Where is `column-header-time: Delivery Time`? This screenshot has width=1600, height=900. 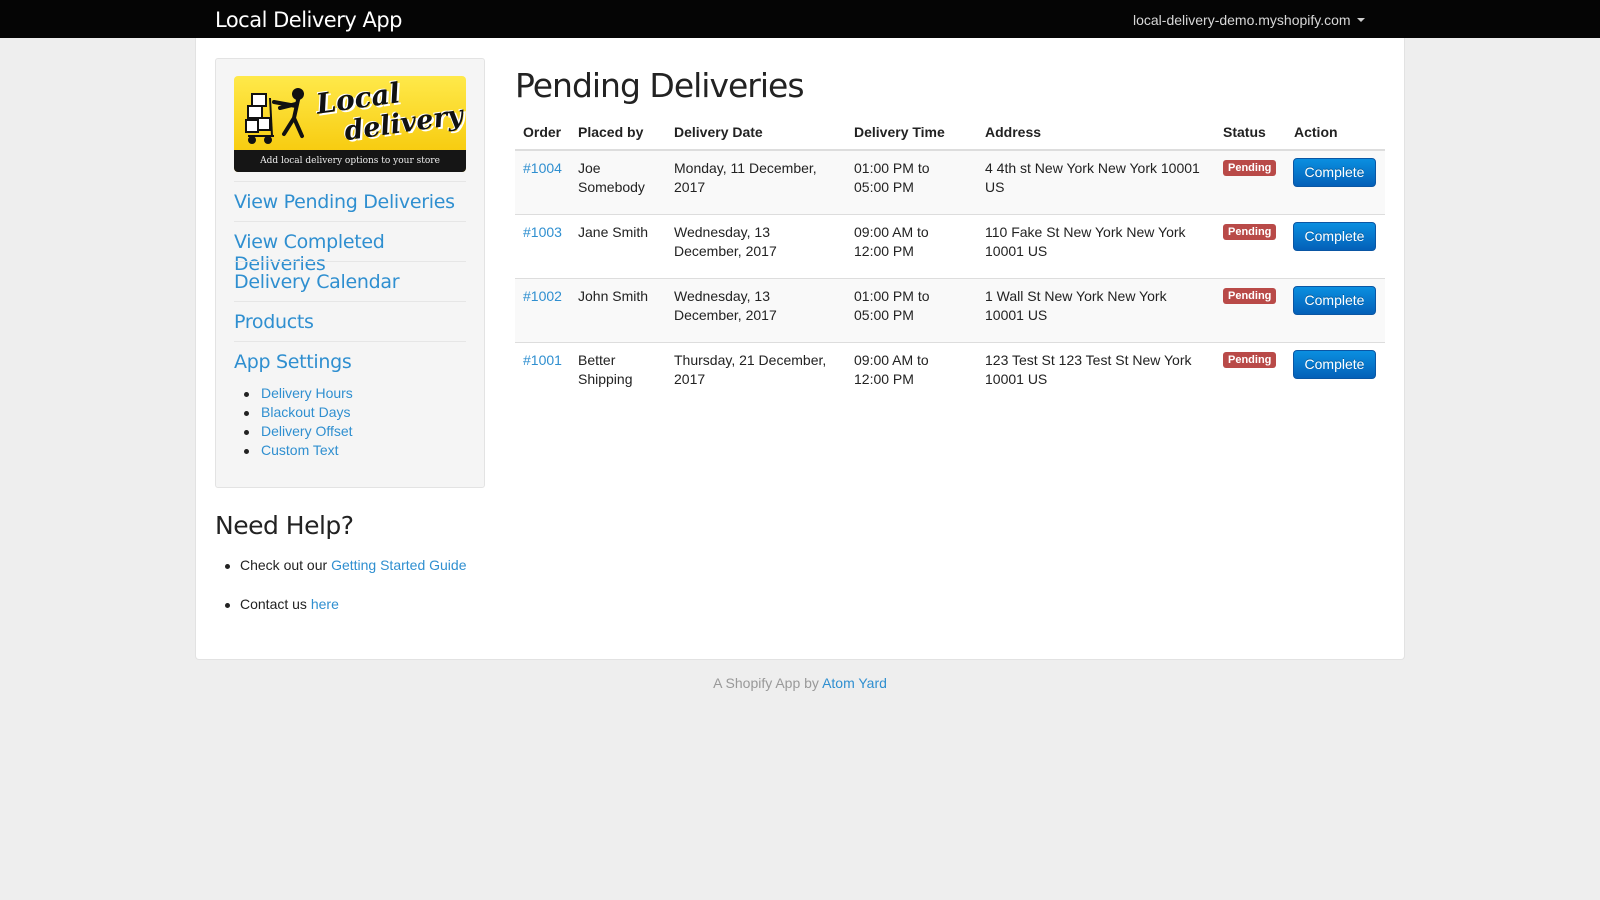 column-header-time: Delivery Time is located at coordinates (899, 132).